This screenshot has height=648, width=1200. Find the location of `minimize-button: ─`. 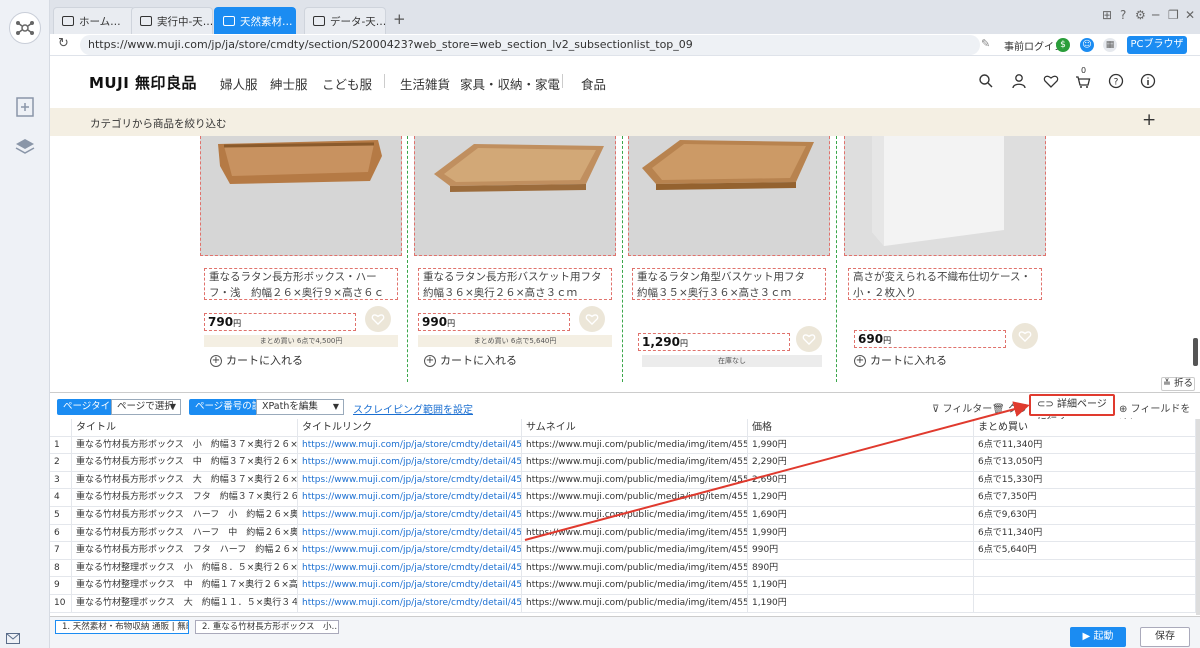

minimize-button: ─ is located at coordinates (1155, 15).